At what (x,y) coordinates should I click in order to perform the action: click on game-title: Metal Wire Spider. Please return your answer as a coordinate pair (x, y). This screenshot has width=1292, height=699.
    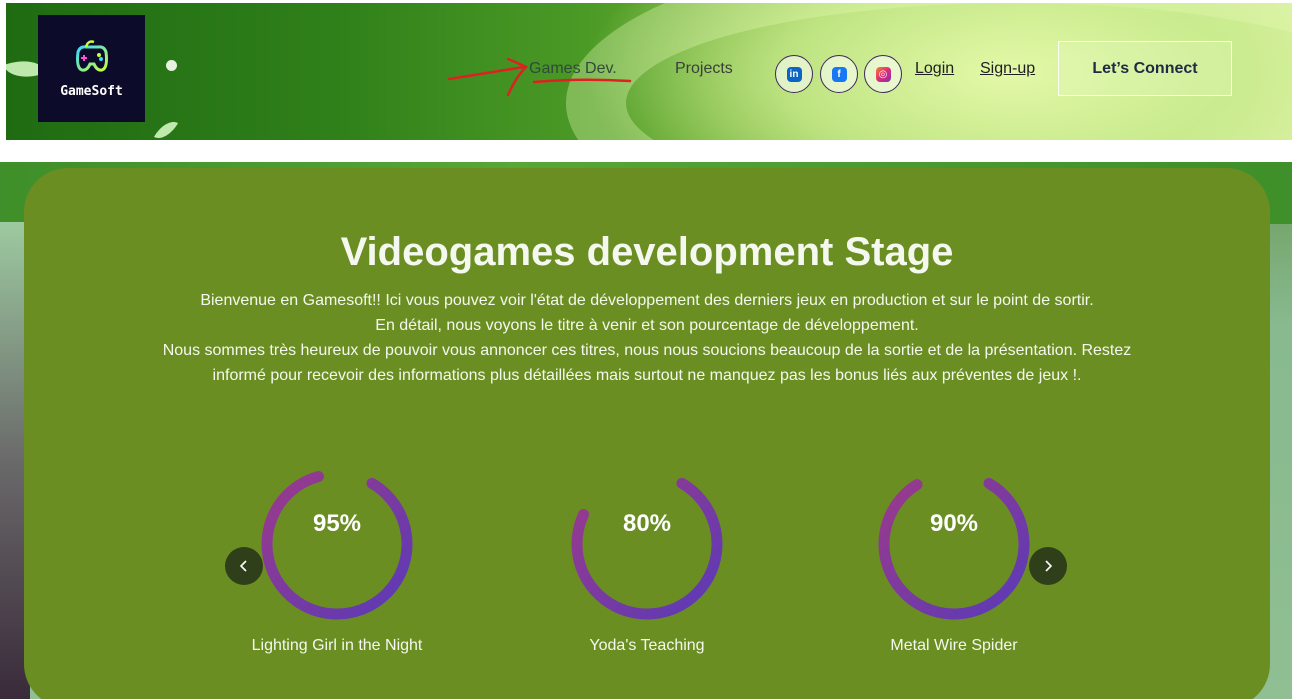
    Looking at the image, I should click on (954, 645).